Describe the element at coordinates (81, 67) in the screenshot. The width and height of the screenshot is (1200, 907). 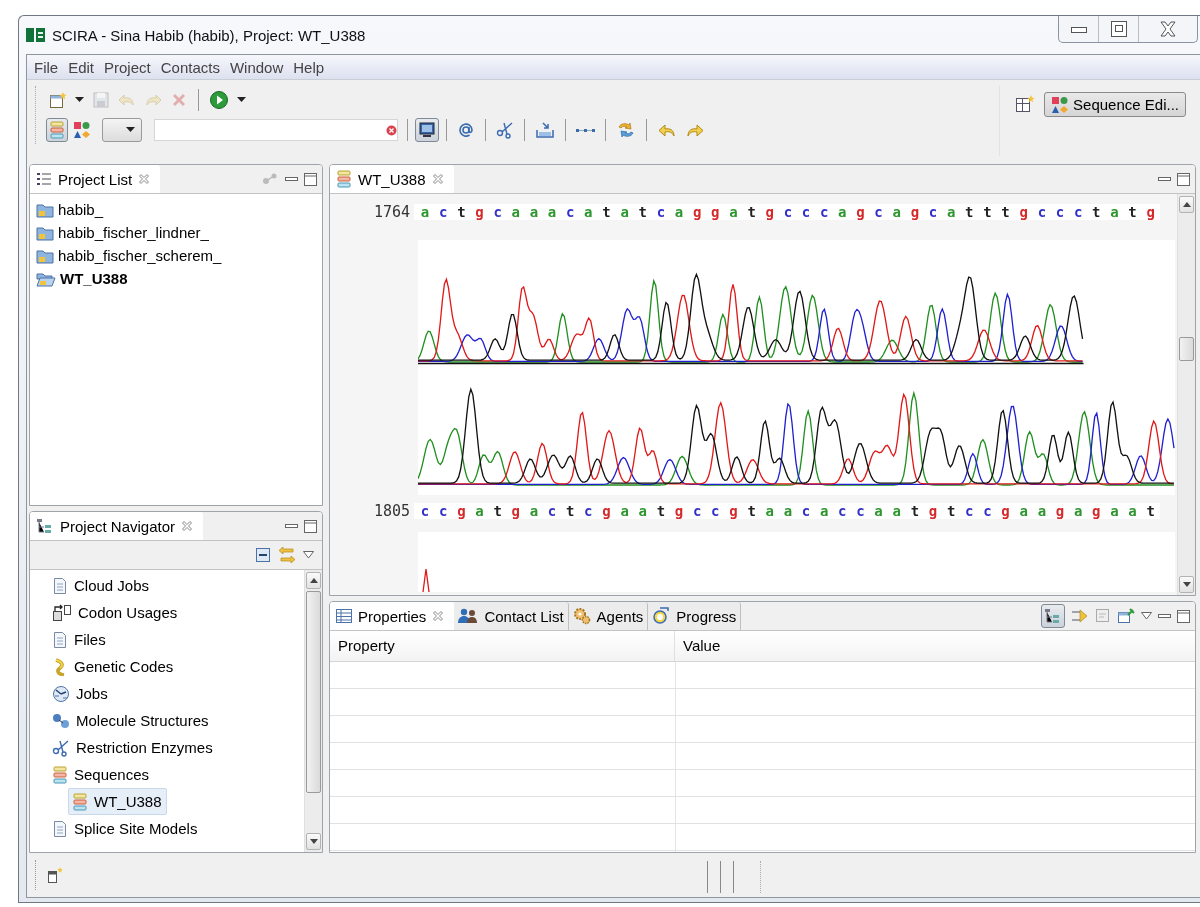
I see `menu-item: Edit` at that location.